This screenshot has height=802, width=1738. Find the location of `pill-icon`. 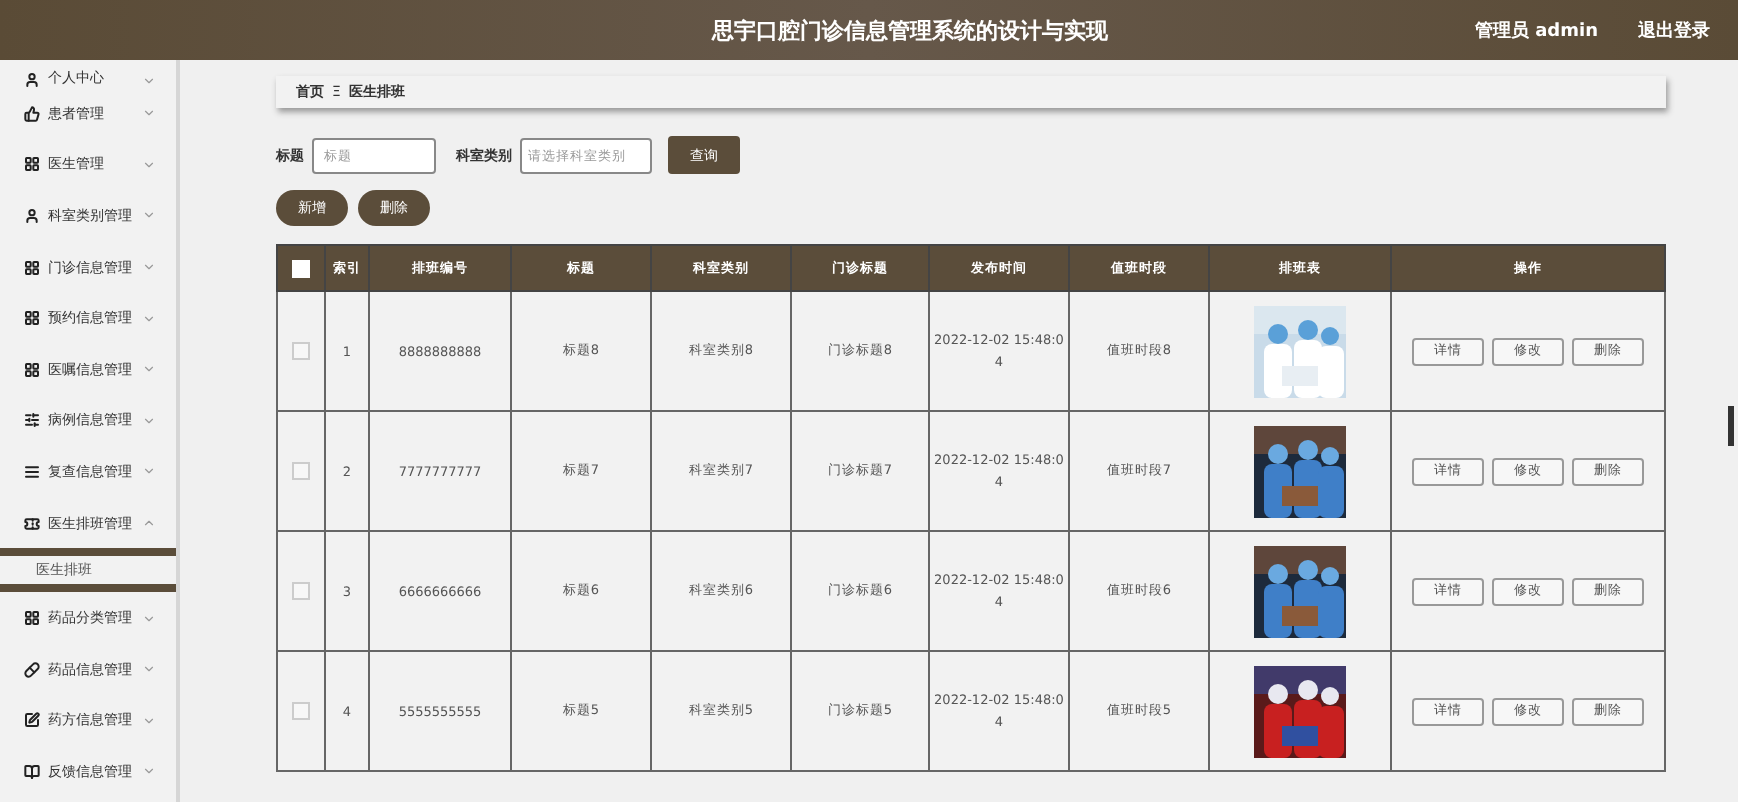

pill-icon is located at coordinates (32, 669).